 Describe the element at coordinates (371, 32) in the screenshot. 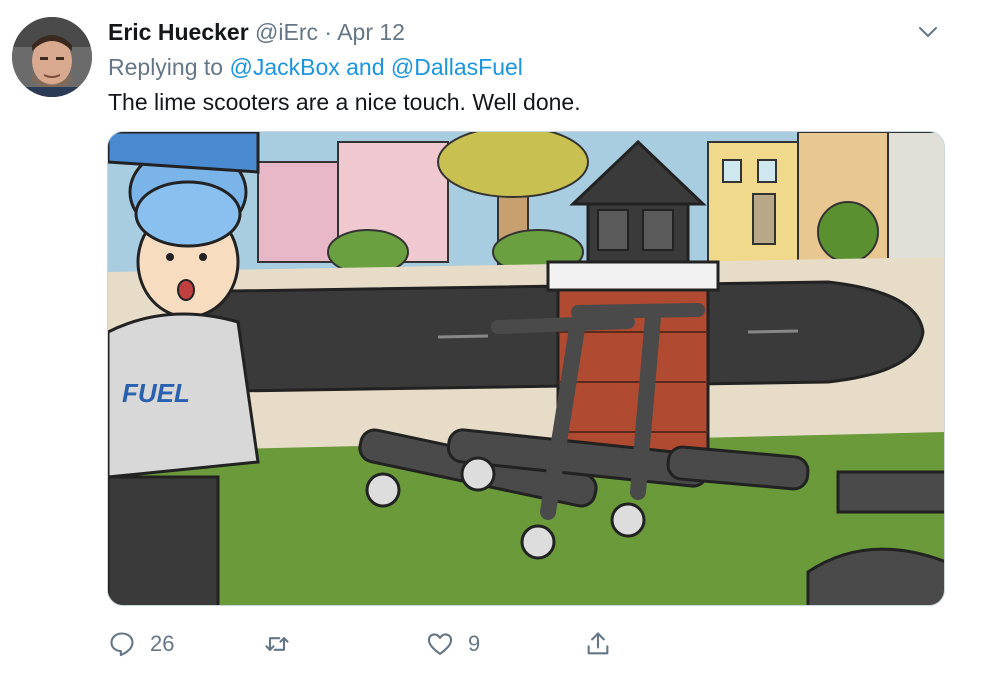

I see `tweet-date: Apr 12` at that location.